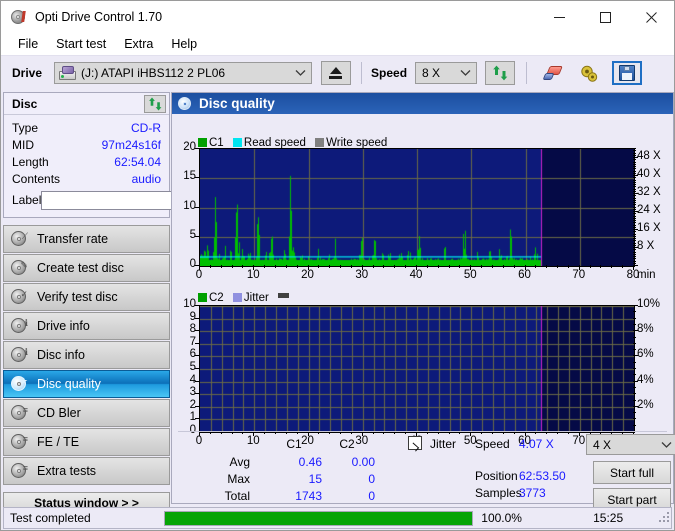 The width and height of the screenshot is (675, 531). I want to click on save-button, so click(627, 73).